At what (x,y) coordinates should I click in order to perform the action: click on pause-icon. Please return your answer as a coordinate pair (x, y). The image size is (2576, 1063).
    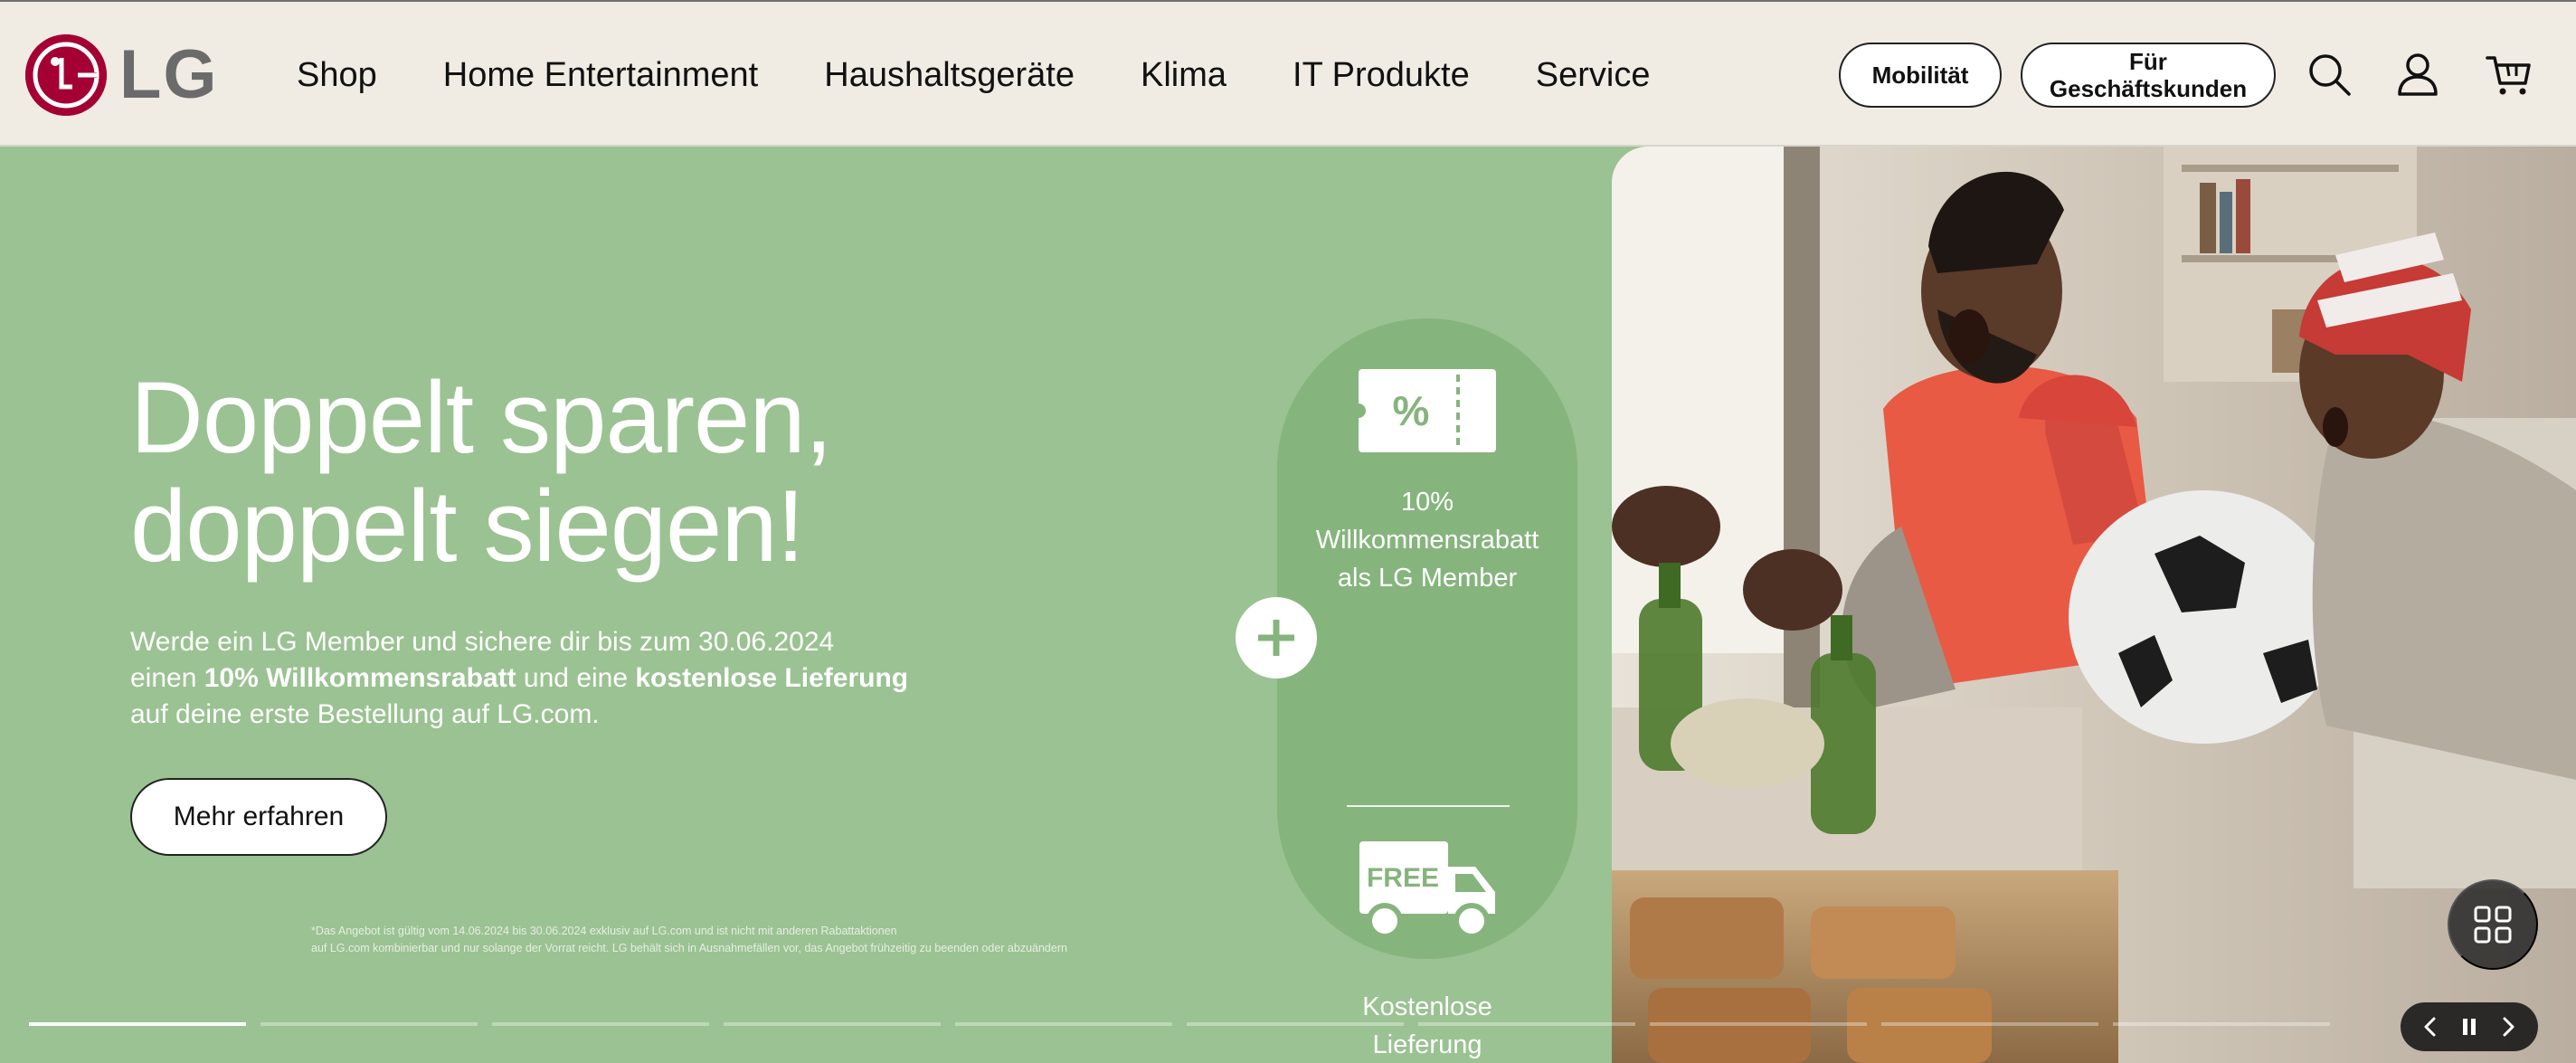
    Looking at the image, I should click on (2470, 1026).